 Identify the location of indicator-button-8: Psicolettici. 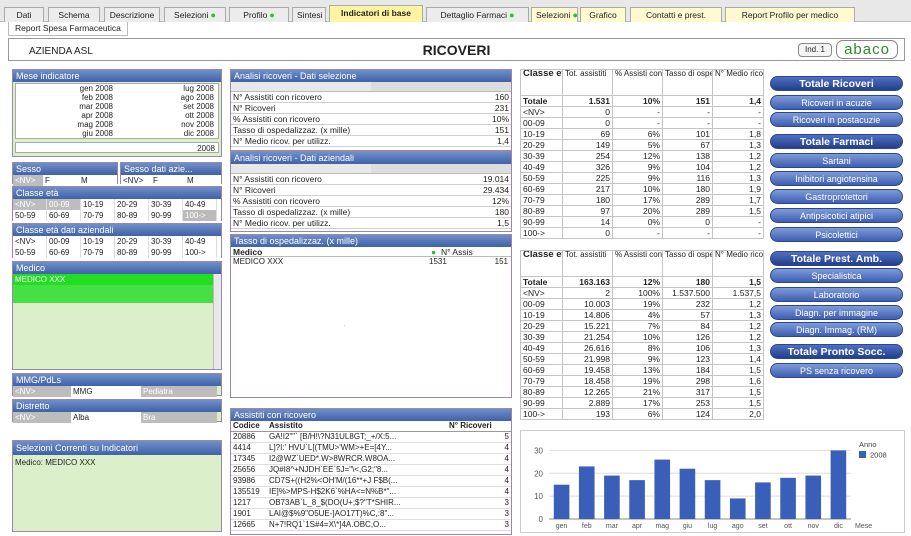
(836, 234).